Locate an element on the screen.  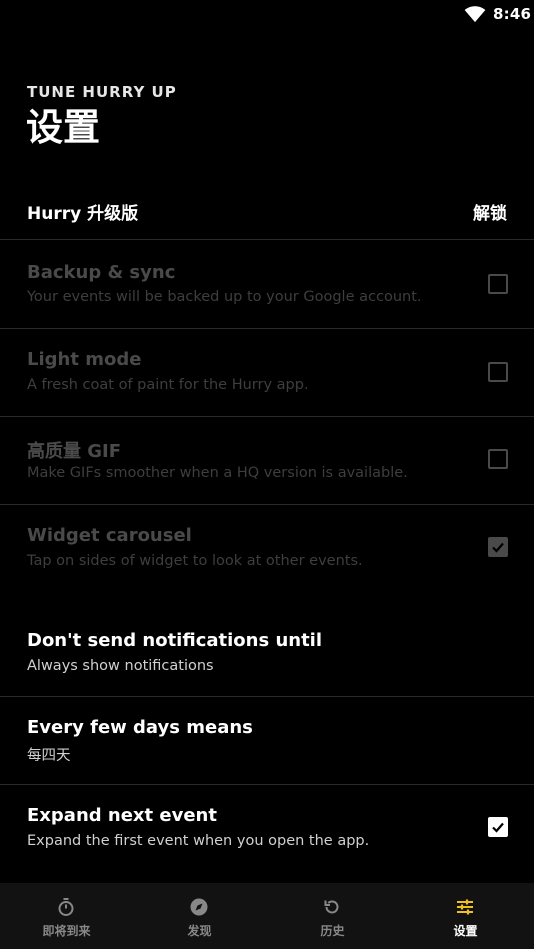
setting-title: 高质量 GIF is located at coordinates (74, 451).